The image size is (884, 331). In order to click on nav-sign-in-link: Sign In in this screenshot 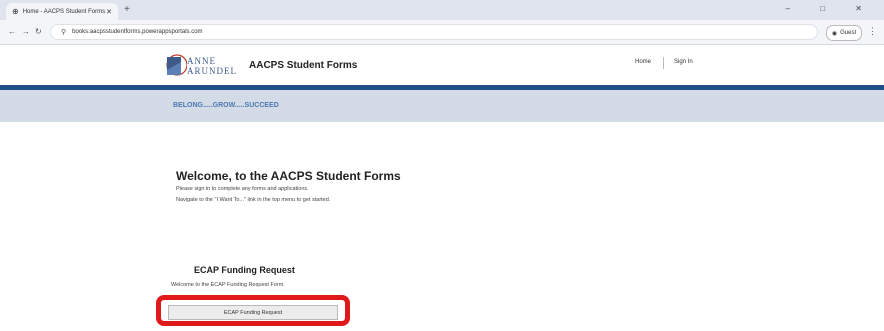, I will do `click(683, 62)`.